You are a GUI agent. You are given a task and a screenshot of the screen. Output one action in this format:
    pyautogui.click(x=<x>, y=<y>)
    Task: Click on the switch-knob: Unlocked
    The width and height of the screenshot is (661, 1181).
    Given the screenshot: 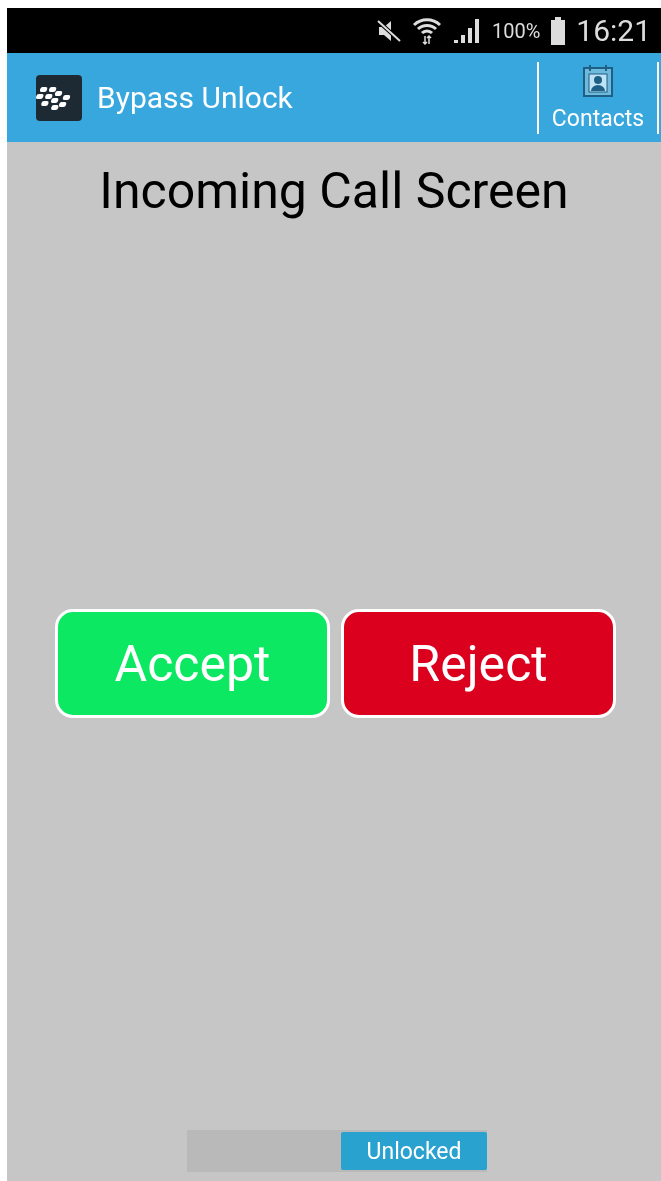 What is the action you would take?
    pyautogui.click(x=414, y=1151)
    